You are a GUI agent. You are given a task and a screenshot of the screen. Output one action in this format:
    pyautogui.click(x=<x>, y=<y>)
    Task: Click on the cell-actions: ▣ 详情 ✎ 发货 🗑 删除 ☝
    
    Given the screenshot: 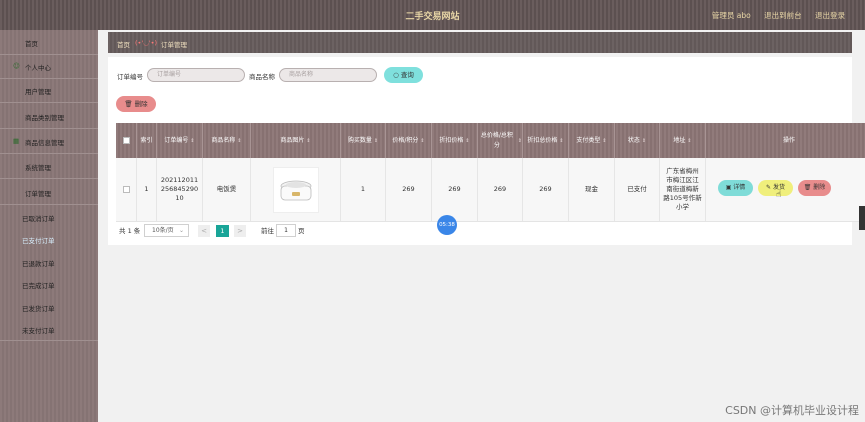 What is the action you would take?
    pyautogui.click(x=785, y=189)
    